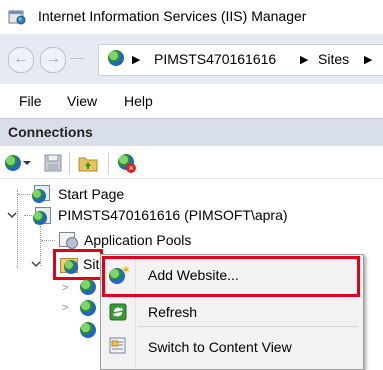 Image resolution: width=383 pixels, height=370 pixels. What do you see at coordinates (333, 59) in the screenshot?
I see `breadcrumb-sites: Sites` at bounding box center [333, 59].